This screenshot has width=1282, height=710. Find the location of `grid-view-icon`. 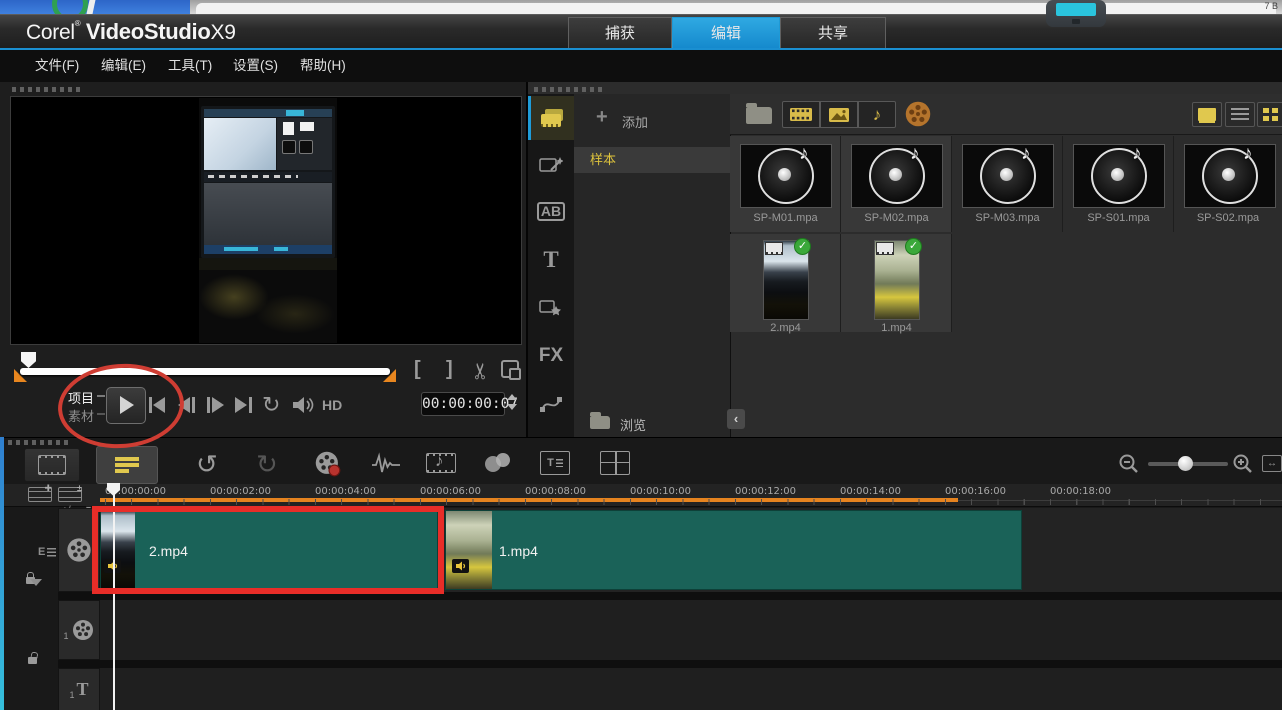

grid-view-icon is located at coordinates (1270, 114).